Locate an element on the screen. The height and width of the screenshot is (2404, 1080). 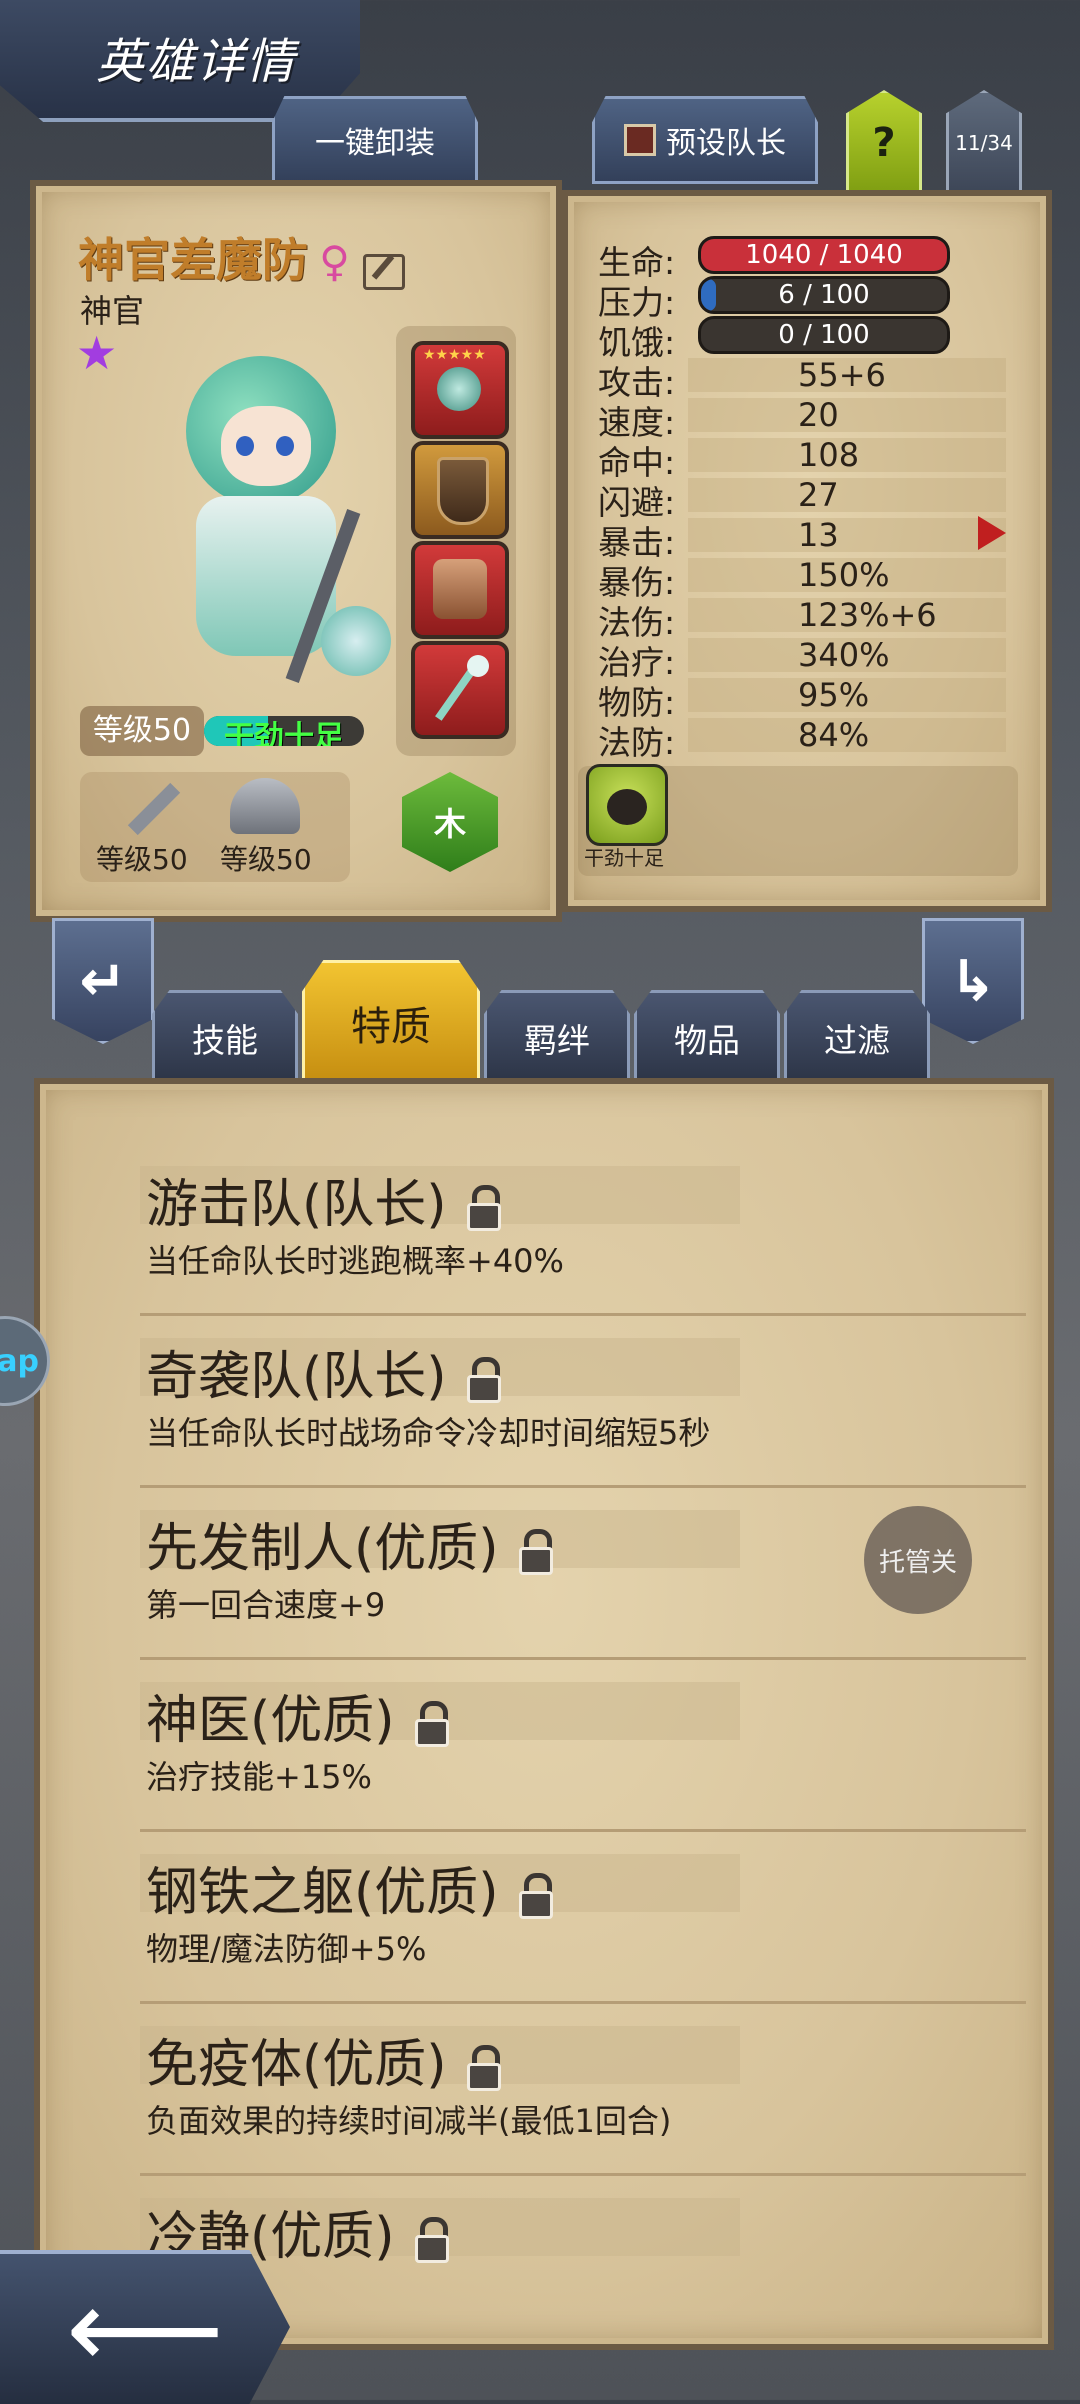
armor-level: 等级50 is located at coordinates (266, 859).